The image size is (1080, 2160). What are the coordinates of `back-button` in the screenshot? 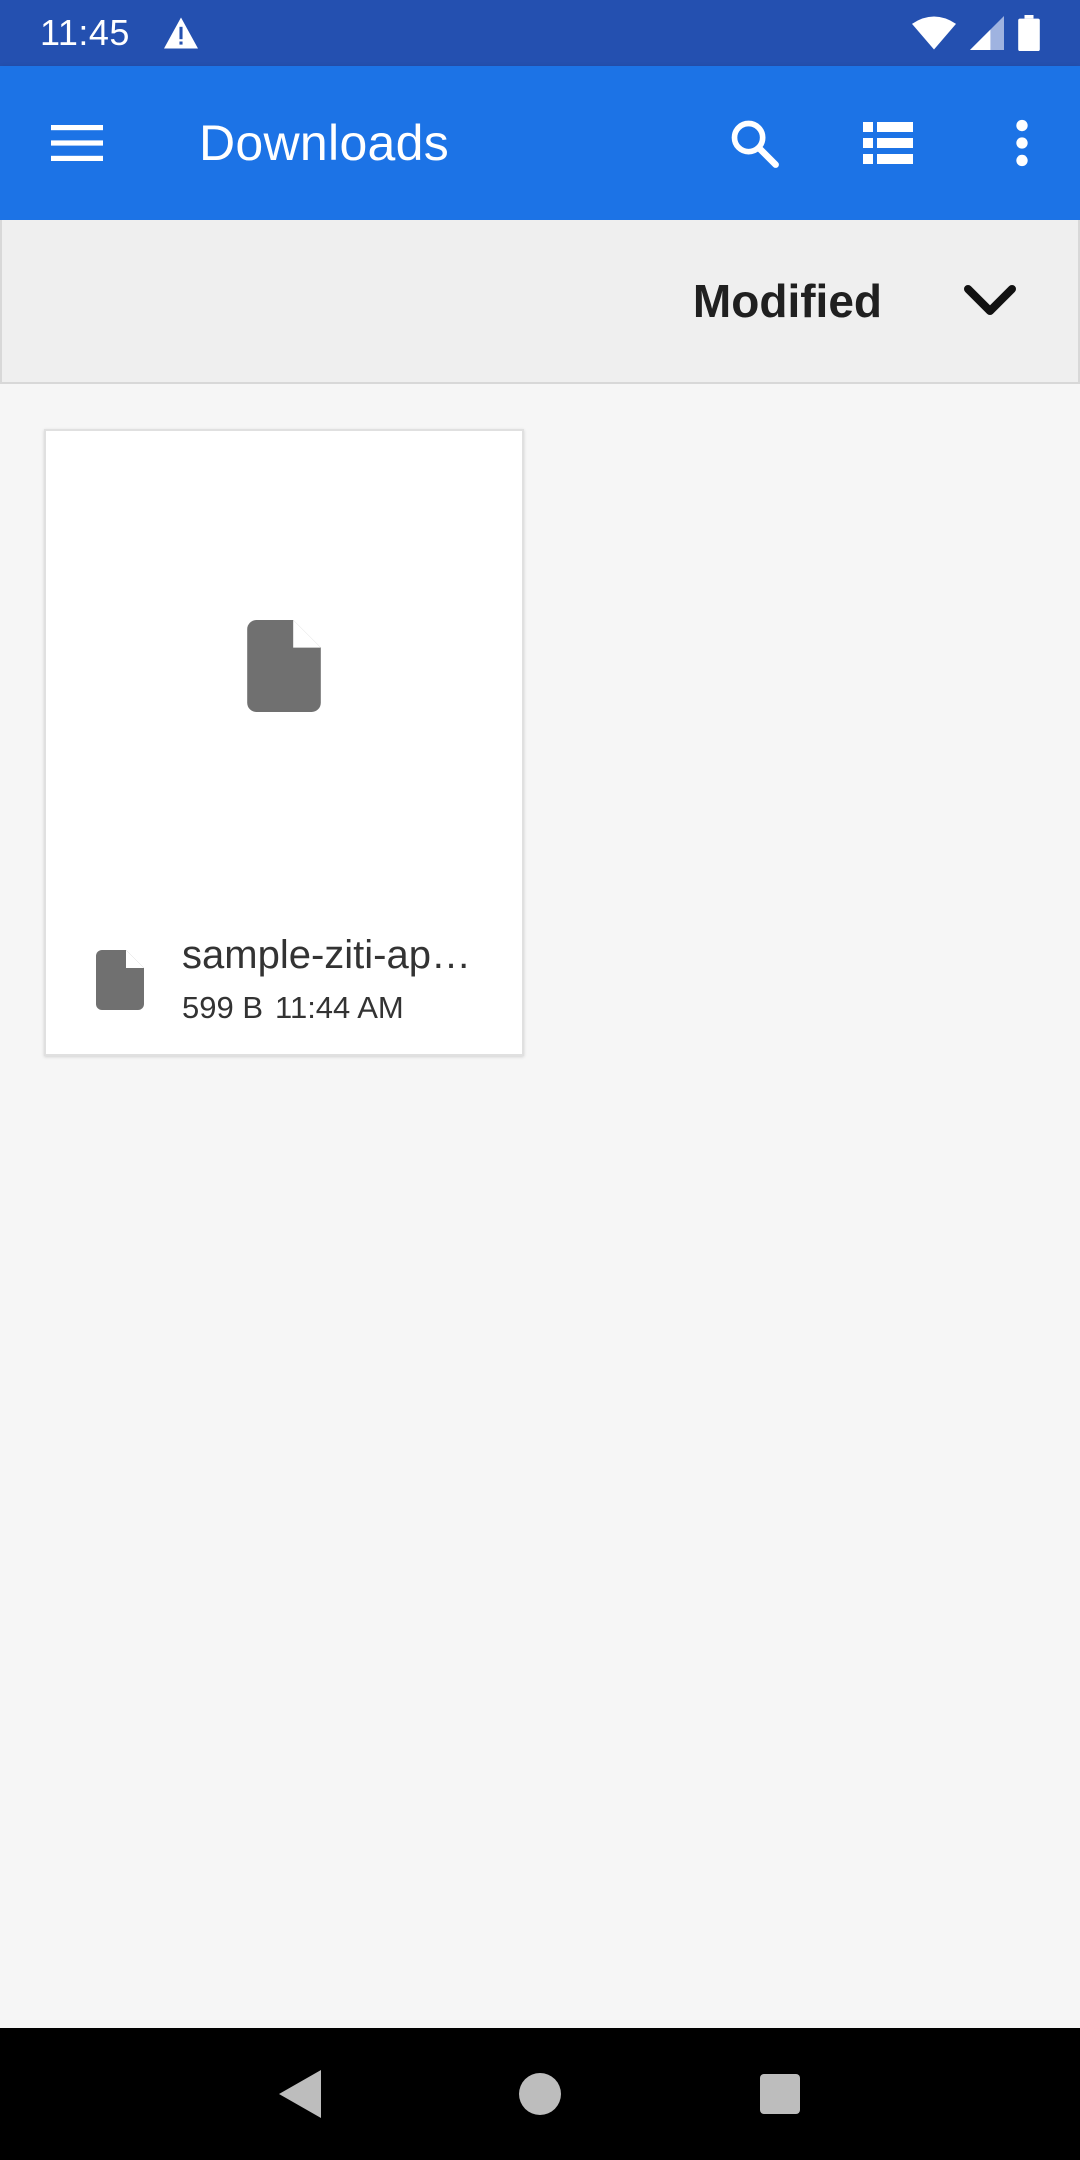 It's located at (300, 2094).